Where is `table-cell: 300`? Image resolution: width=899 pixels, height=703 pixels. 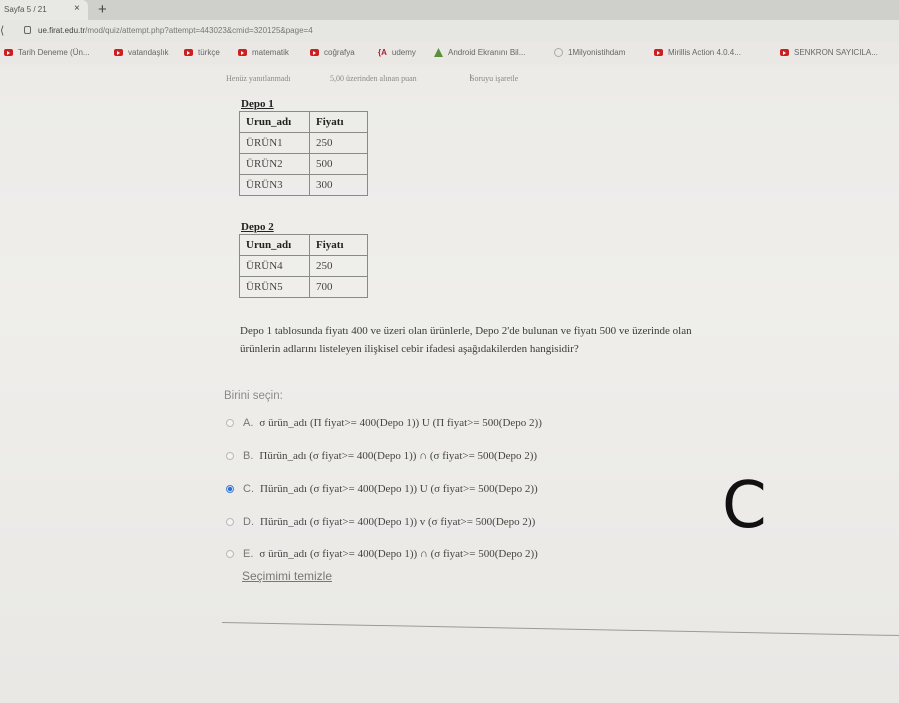 table-cell: 300 is located at coordinates (338, 185).